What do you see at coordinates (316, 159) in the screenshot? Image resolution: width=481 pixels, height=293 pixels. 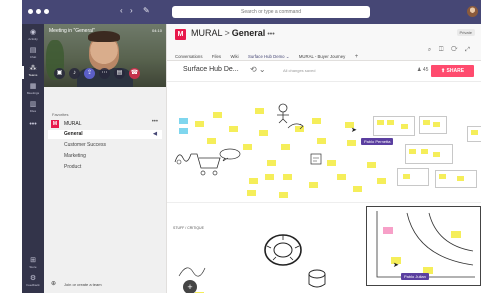 I see `sketch-icon` at bounding box center [316, 159].